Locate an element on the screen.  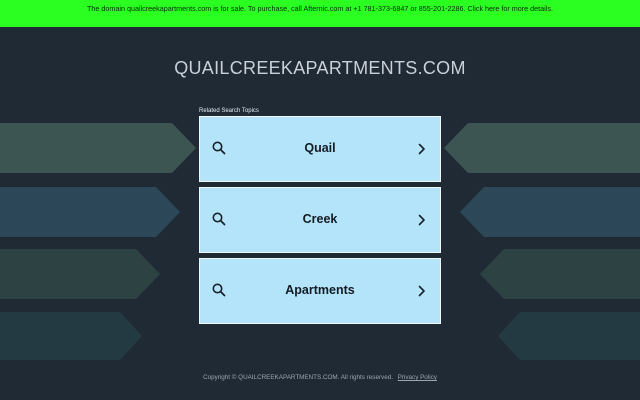
privacy-policy-link: Privacy Policy is located at coordinates (417, 377).